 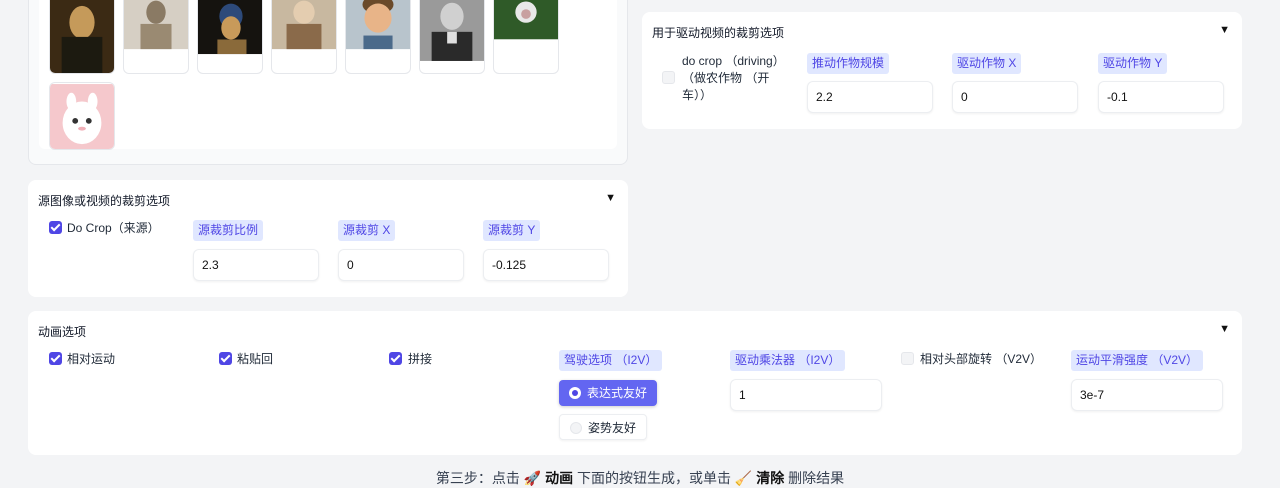 I want to click on motion-smooth-input: 3e-7, so click(x=1147, y=395).